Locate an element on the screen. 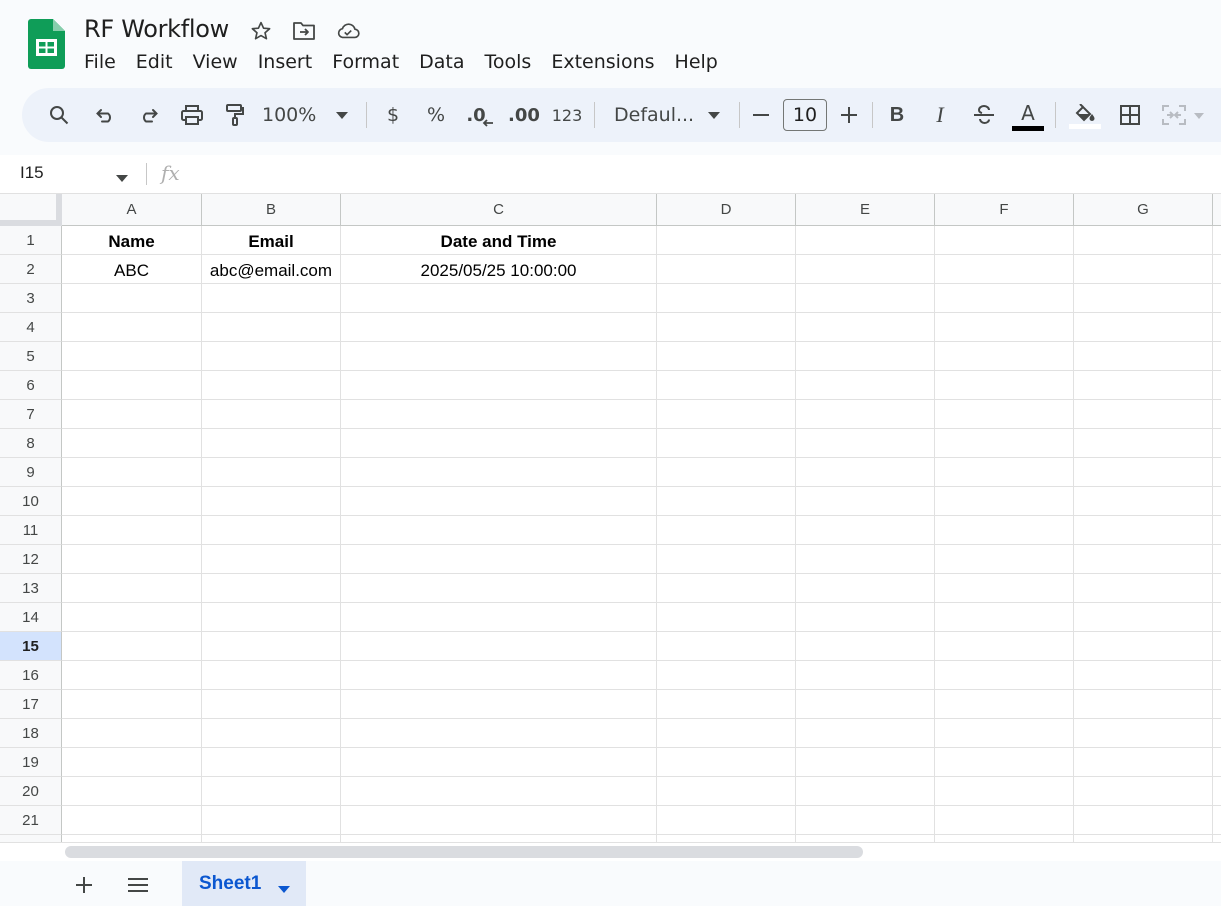  select-all-corner is located at coordinates (31, 210).